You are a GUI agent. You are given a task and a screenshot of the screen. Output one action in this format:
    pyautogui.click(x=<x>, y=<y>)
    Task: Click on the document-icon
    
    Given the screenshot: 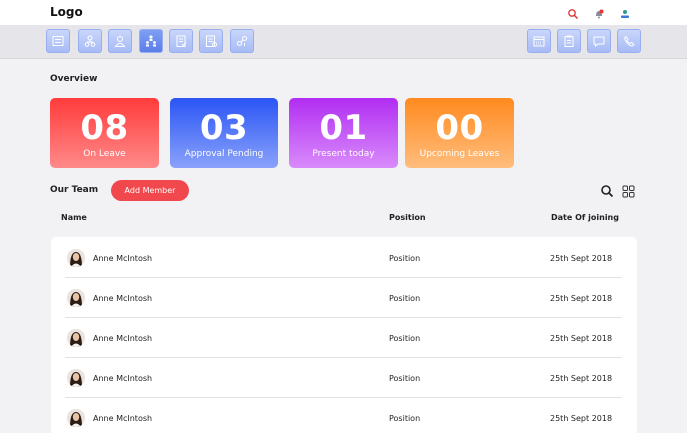 What is the action you would take?
    pyautogui.click(x=181, y=41)
    